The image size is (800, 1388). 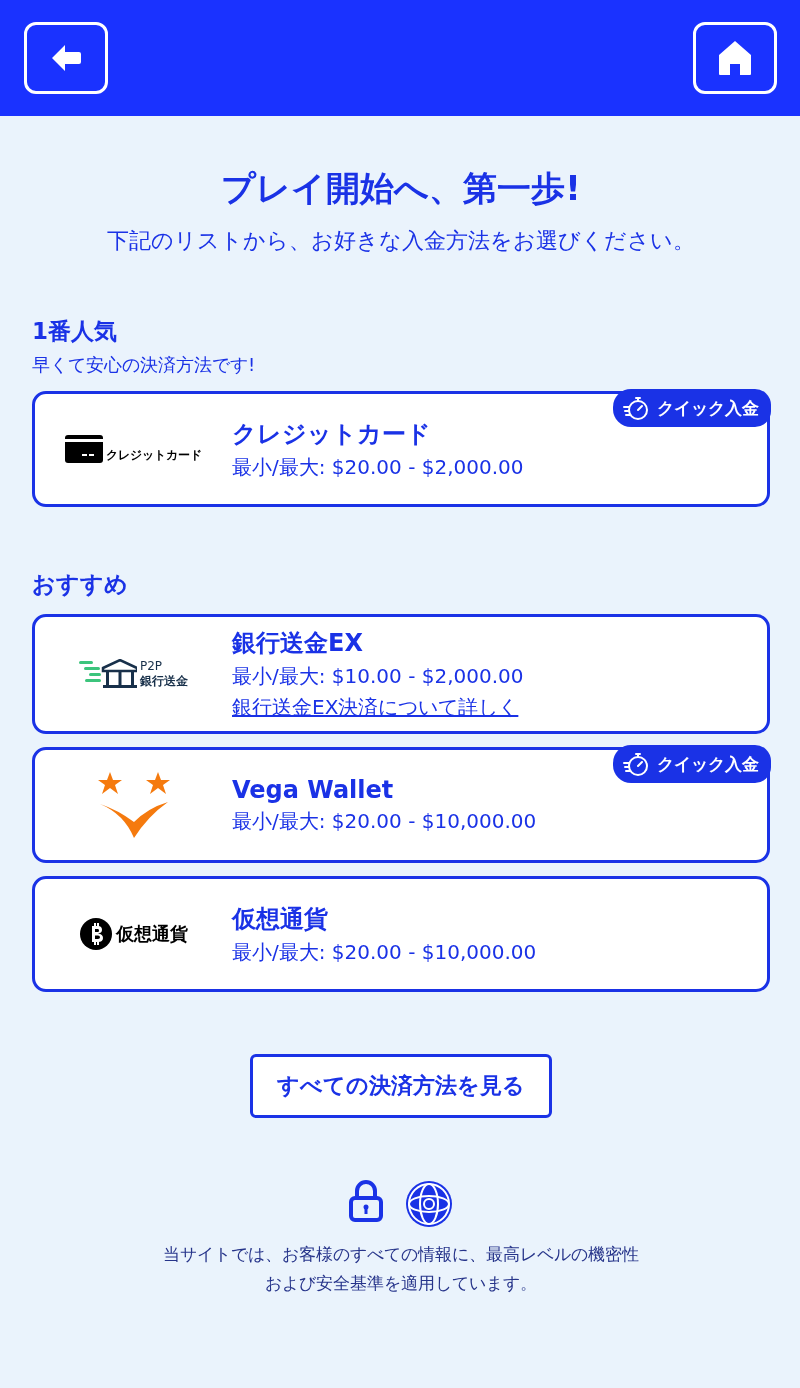 What do you see at coordinates (401, 1086) in the screenshot?
I see `all-payment-methods-button: すべての決済方法を見る` at bounding box center [401, 1086].